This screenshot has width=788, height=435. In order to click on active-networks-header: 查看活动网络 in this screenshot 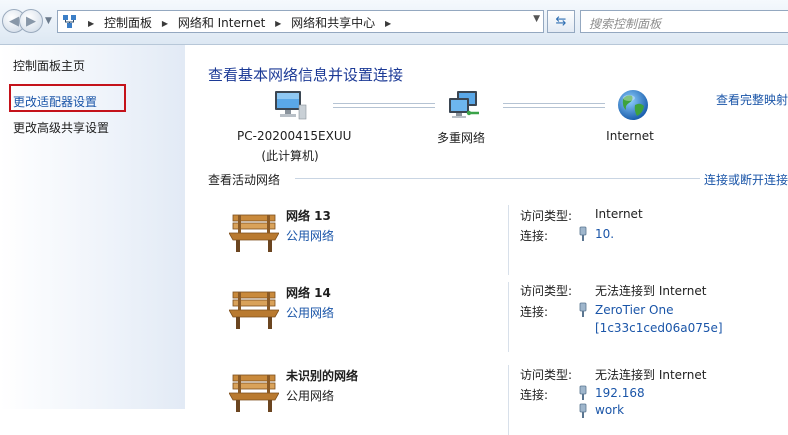, I will do `click(244, 180)`.